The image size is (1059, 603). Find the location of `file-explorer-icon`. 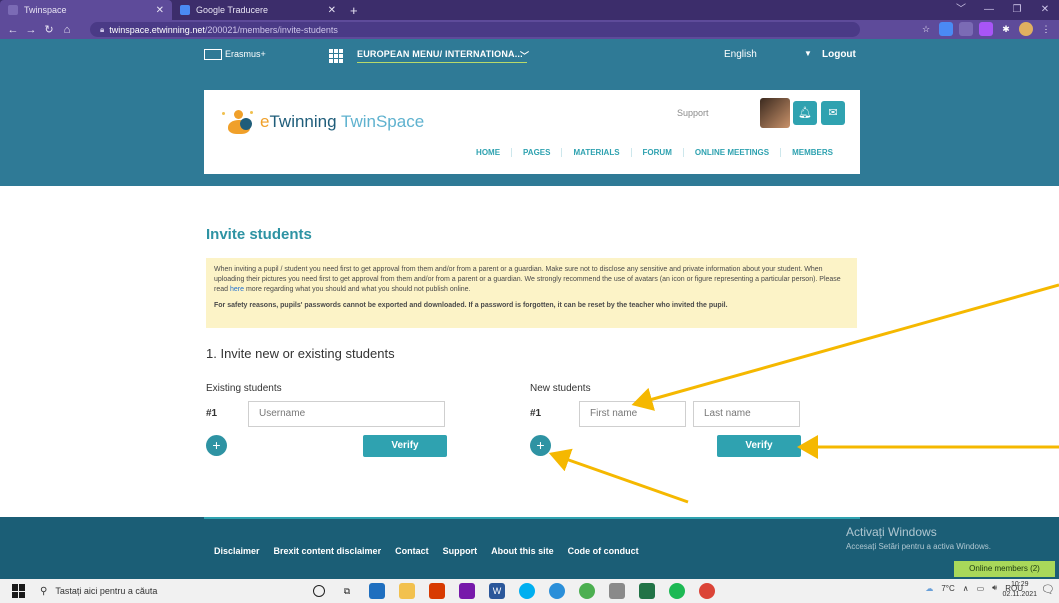

file-explorer-icon is located at coordinates (407, 591).